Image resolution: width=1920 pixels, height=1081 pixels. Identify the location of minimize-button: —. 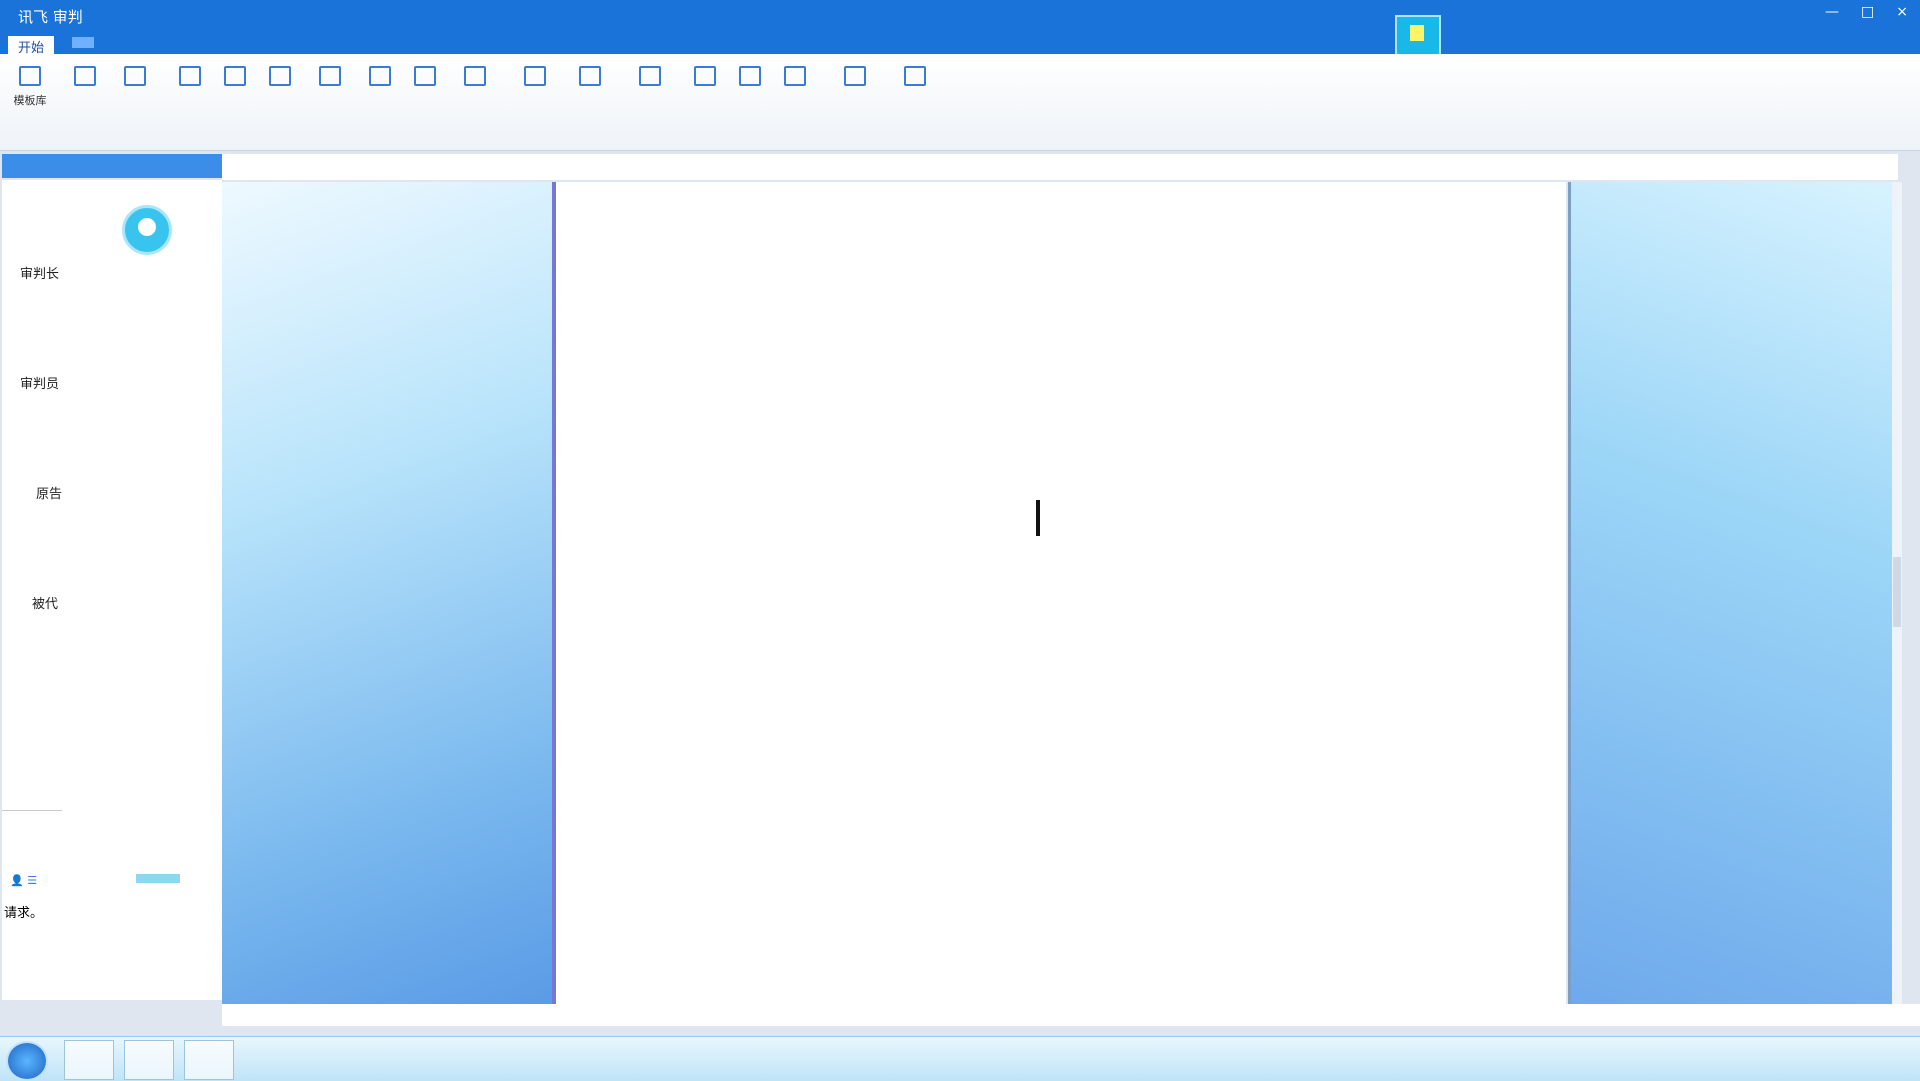
(1832, 12).